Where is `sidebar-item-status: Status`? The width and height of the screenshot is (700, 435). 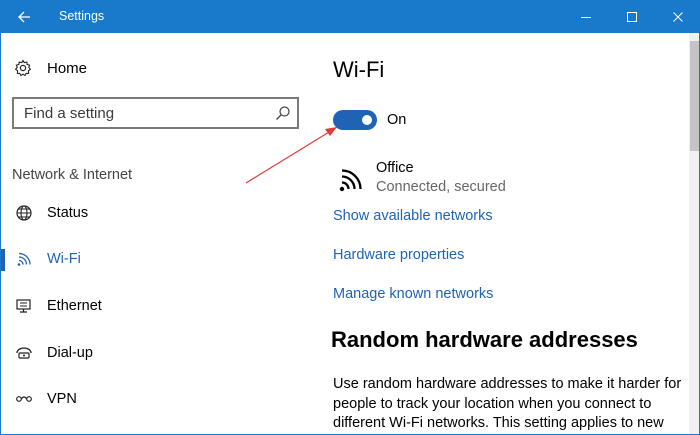
sidebar-item-status: Status is located at coordinates (151, 213).